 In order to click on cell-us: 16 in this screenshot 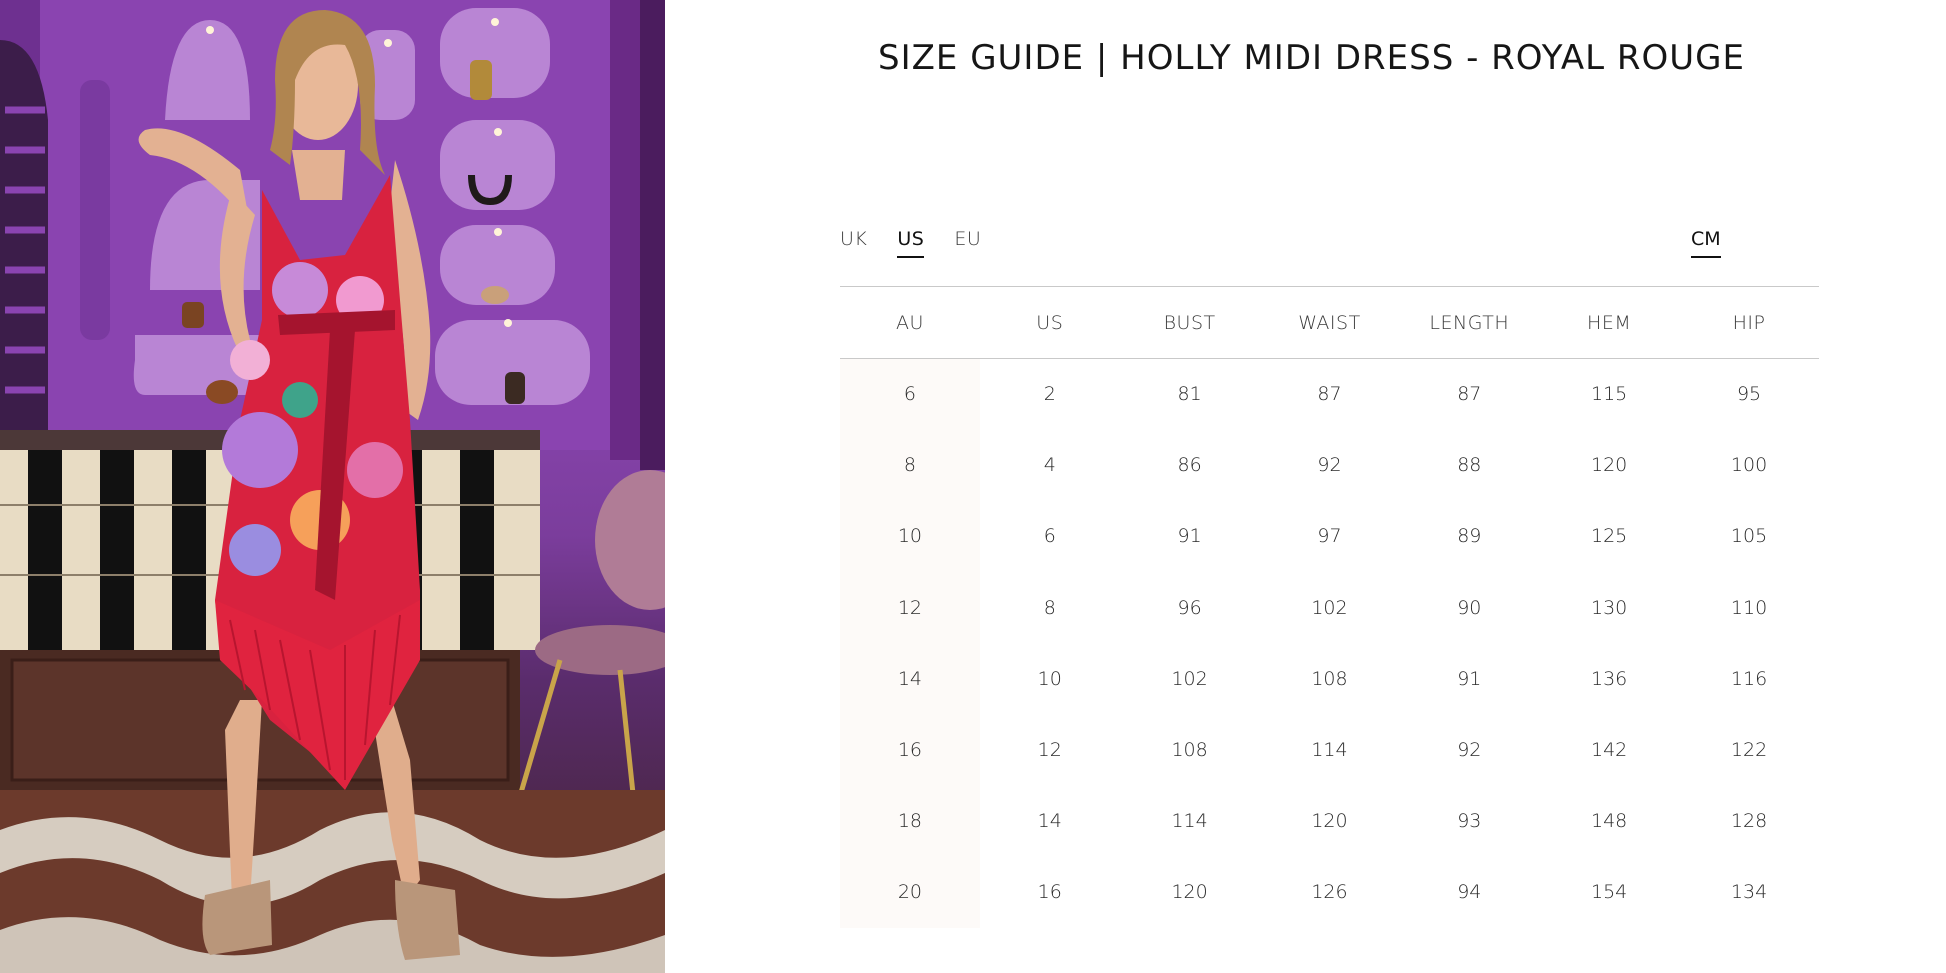, I will do `click(1049, 892)`.